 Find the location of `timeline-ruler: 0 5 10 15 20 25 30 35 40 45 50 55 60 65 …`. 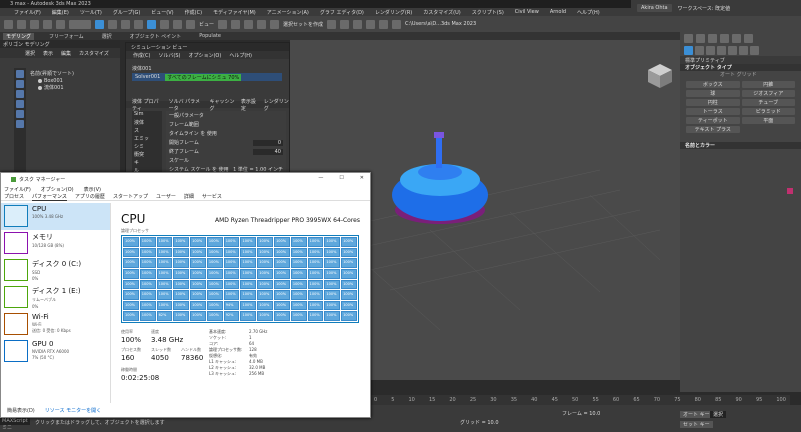

timeline-ruler: 0 5 10 15 20 25 30 35 40 45 50 55 60 65 … is located at coordinates (580, 400).